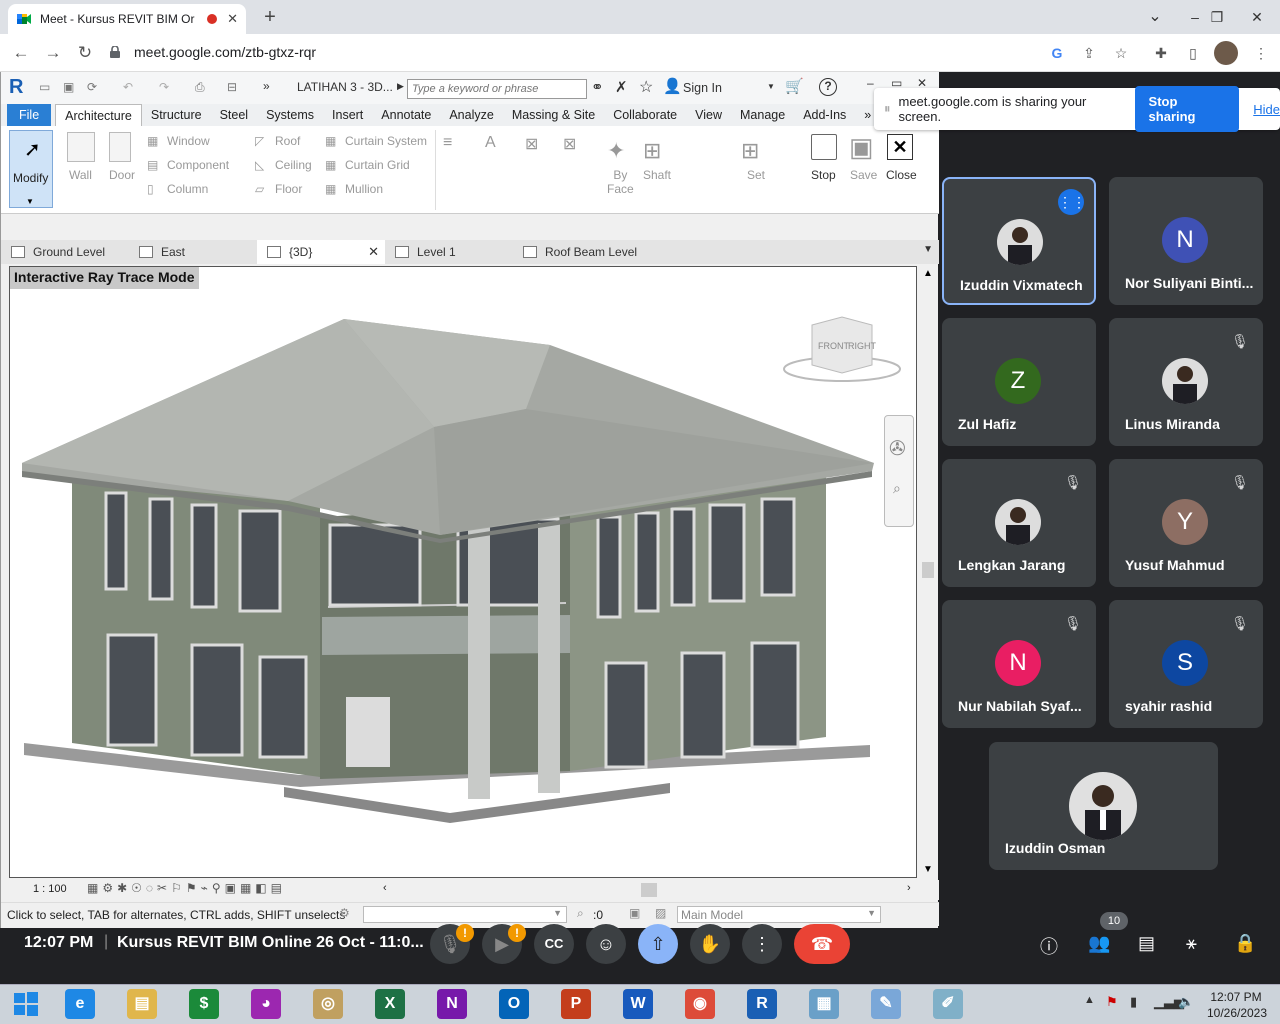  Describe the element at coordinates (1237, 1013) in the screenshot. I see `taskbar-date: 10/26/2023` at that location.